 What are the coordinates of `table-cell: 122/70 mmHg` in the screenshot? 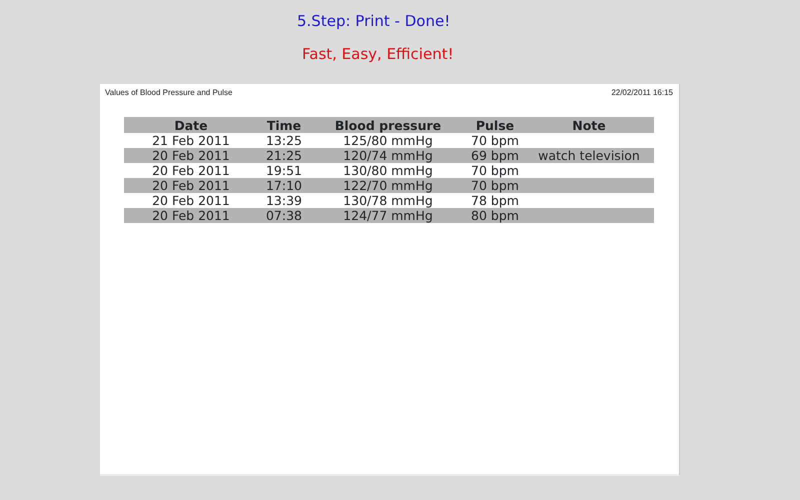 It's located at (388, 185).